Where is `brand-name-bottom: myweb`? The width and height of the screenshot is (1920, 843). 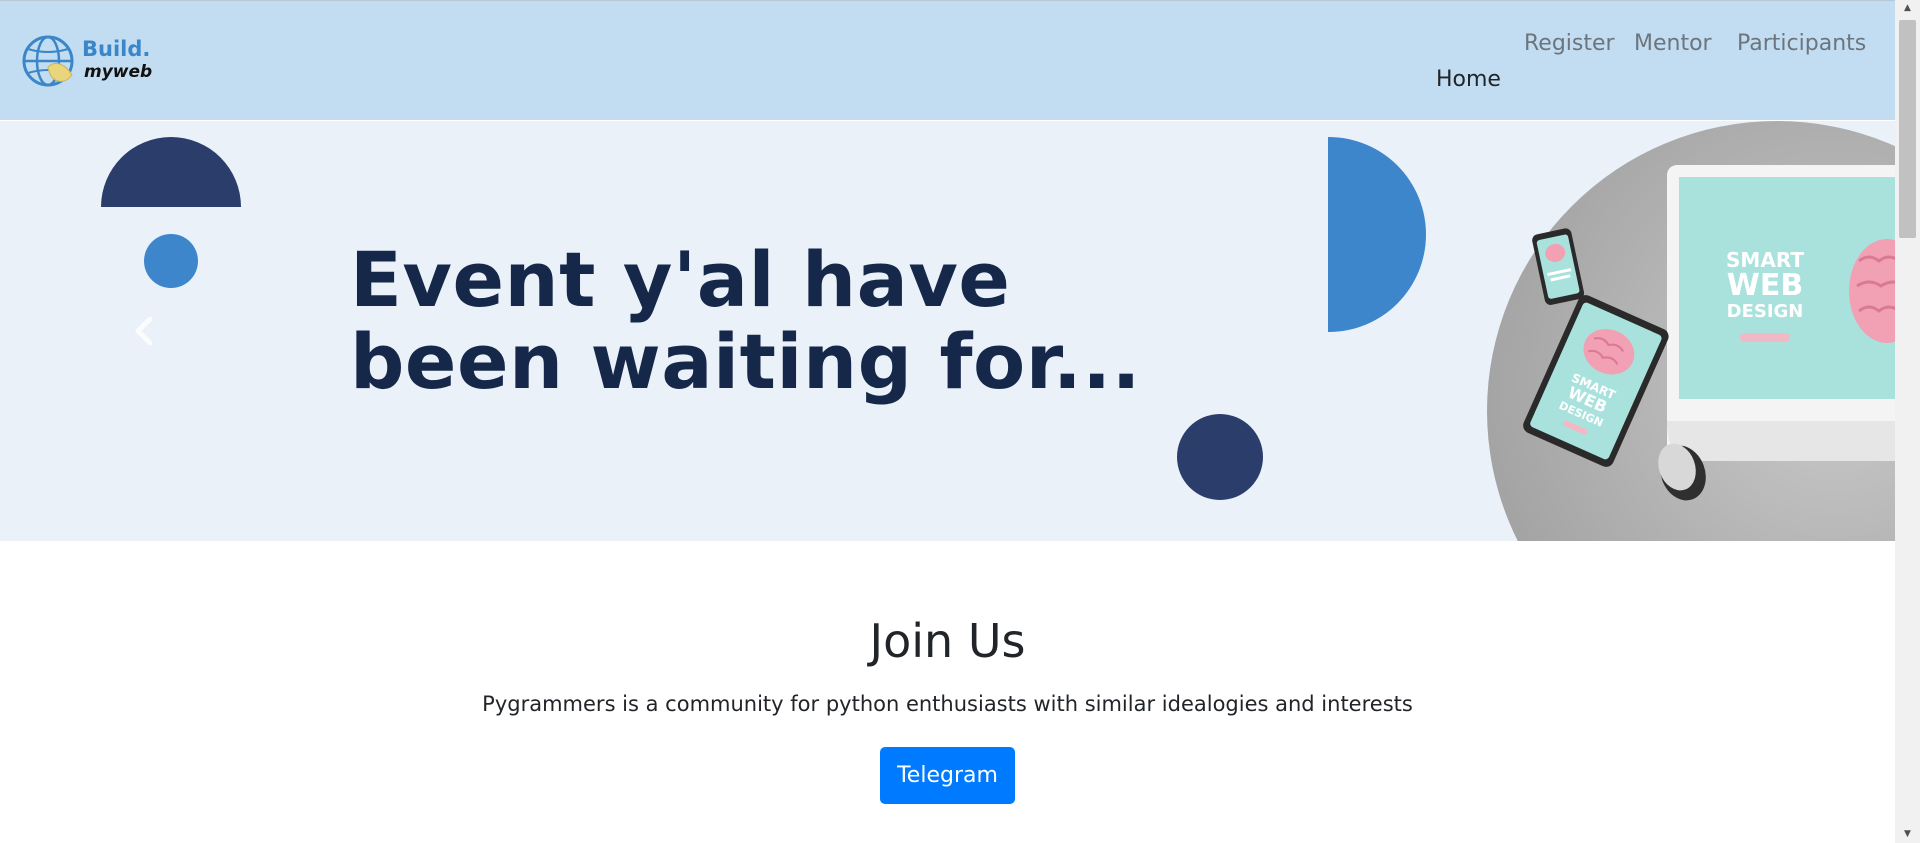
brand-name-bottom: myweb is located at coordinates (118, 72).